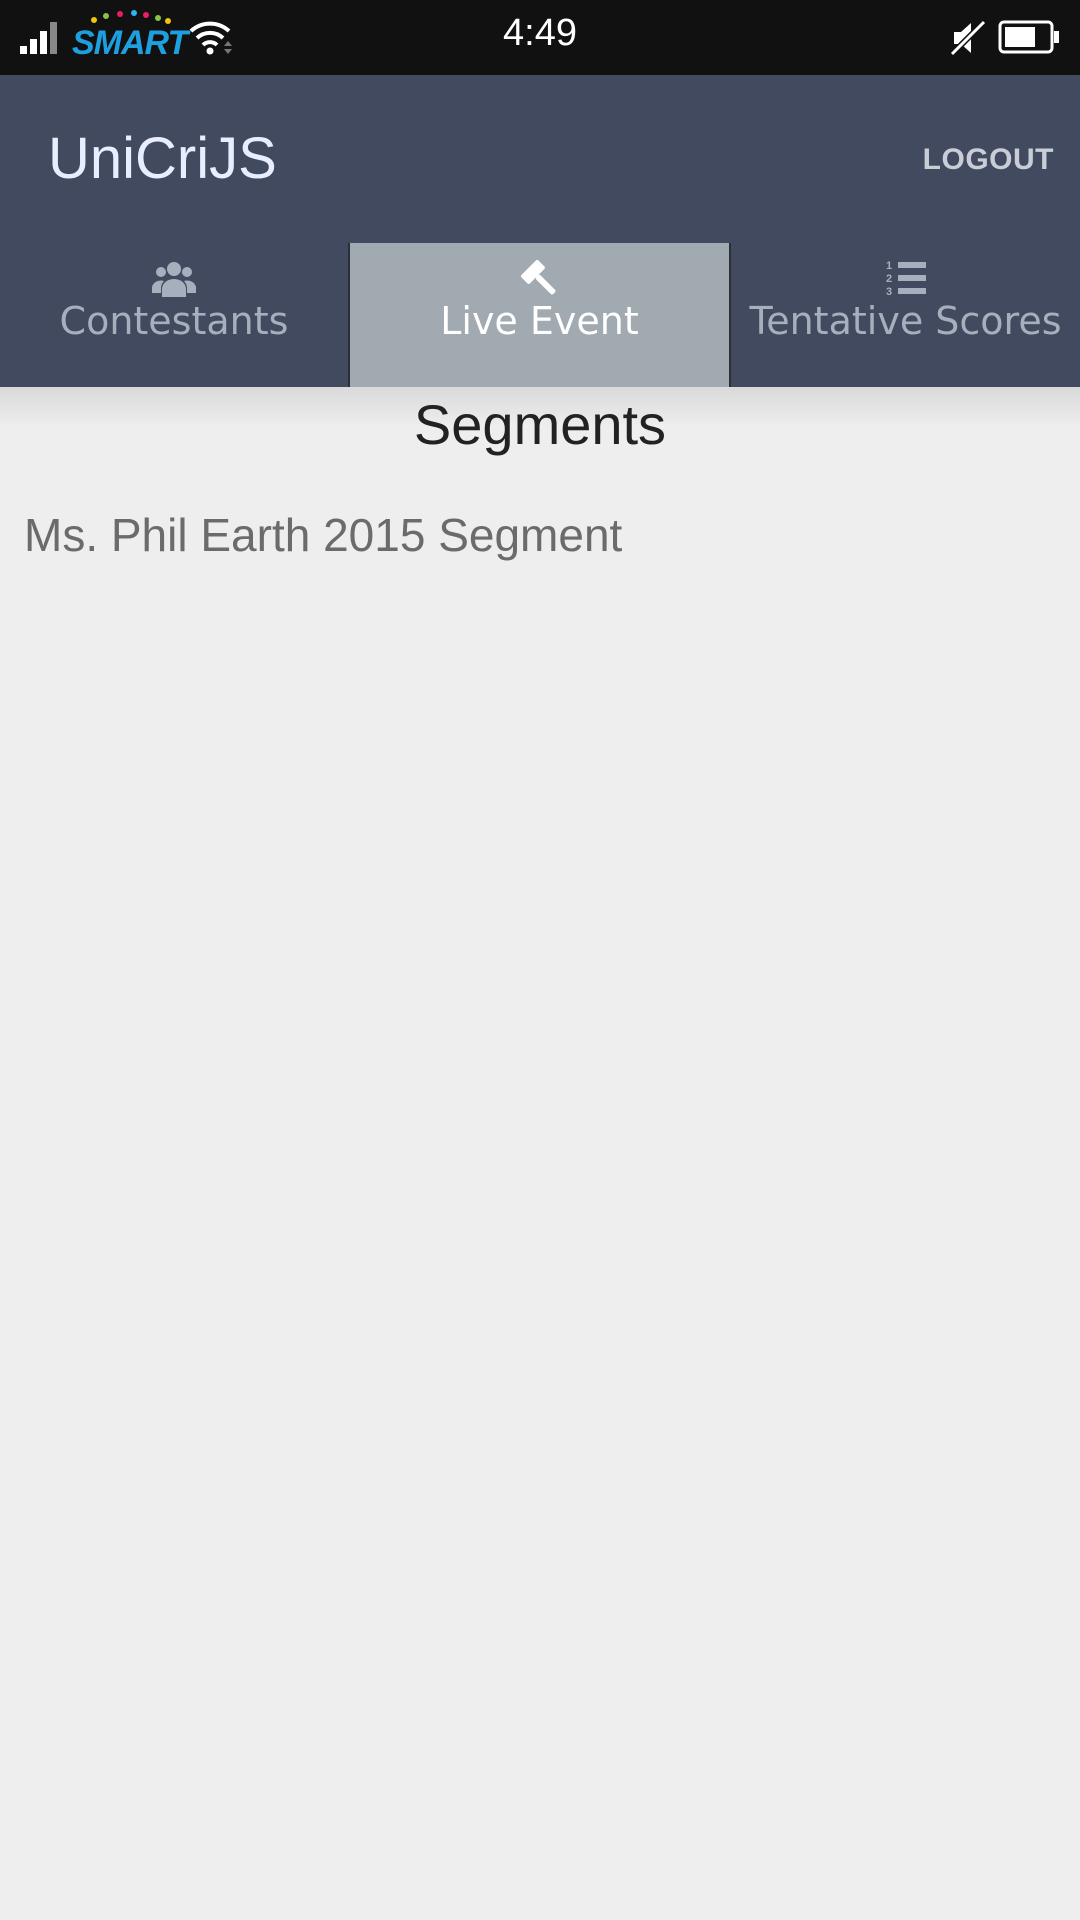  What do you see at coordinates (537, 277) in the screenshot?
I see `gavel-icon` at bounding box center [537, 277].